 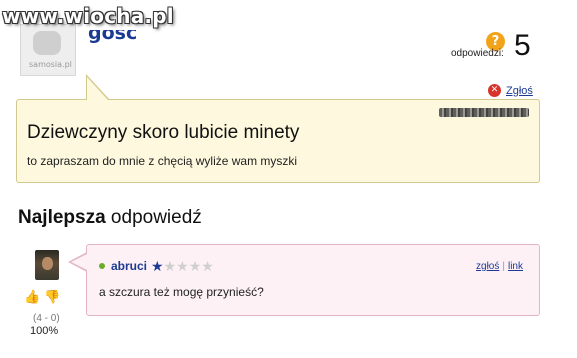 I want to click on site-watermark: www.wiocha.pl, so click(x=88, y=16).